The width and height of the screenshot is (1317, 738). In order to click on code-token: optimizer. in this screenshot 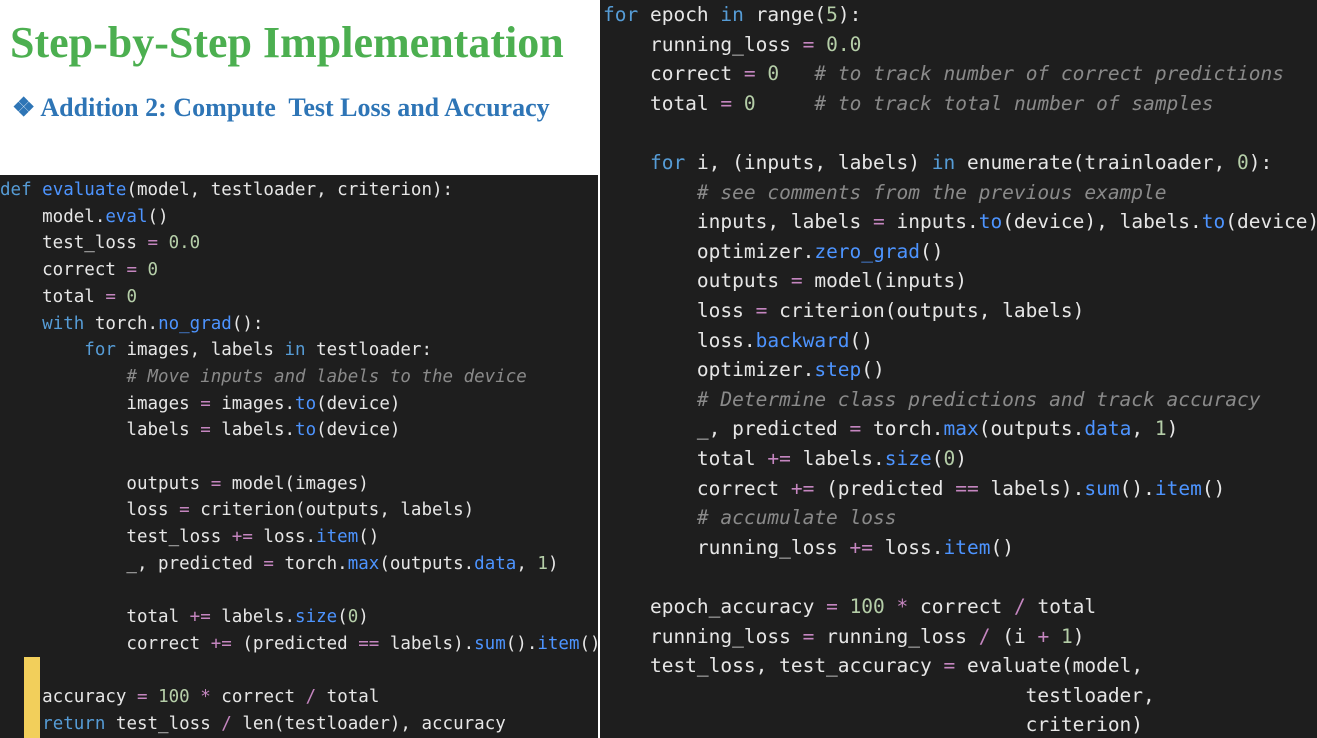, I will do `click(709, 251)`.